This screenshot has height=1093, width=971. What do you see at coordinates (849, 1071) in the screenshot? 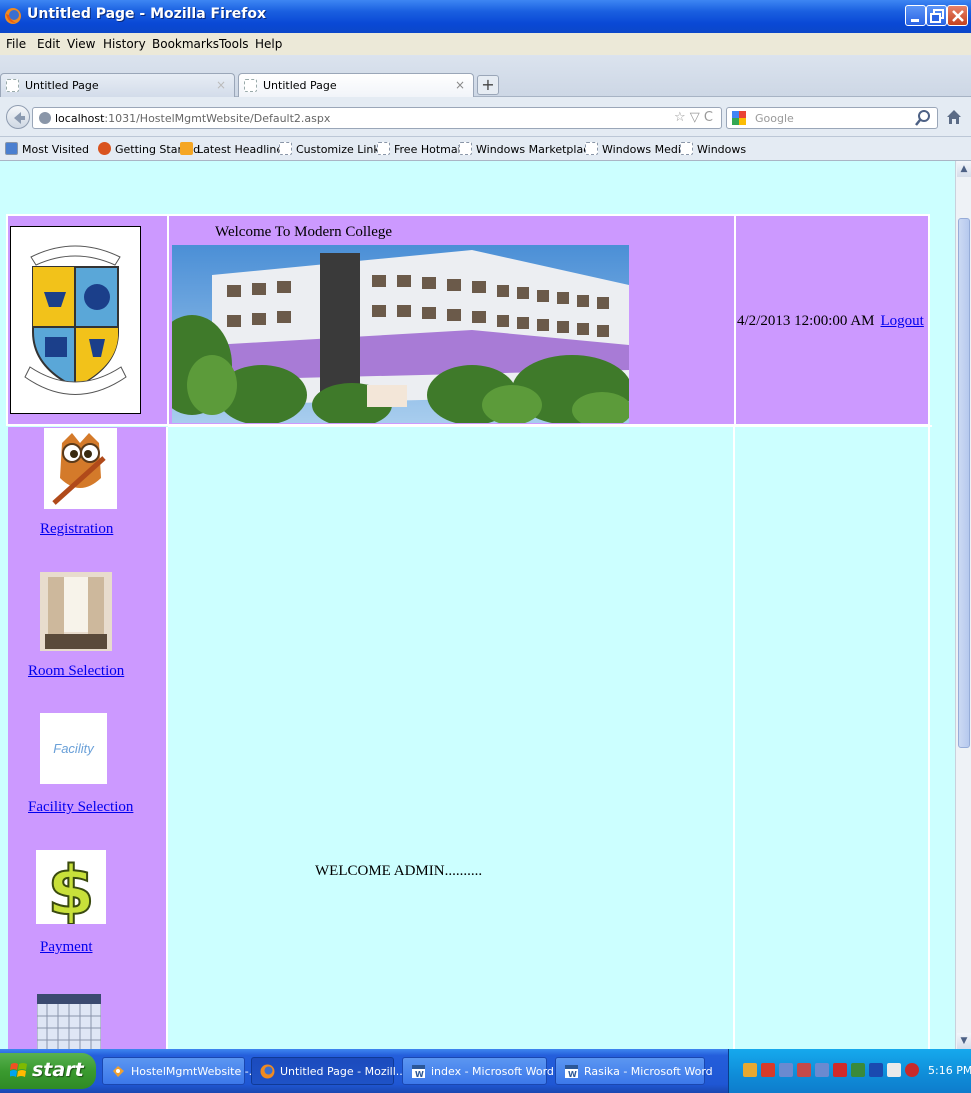
I see `system-tray: 5:16 PM` at bounding box center [849, 1071].